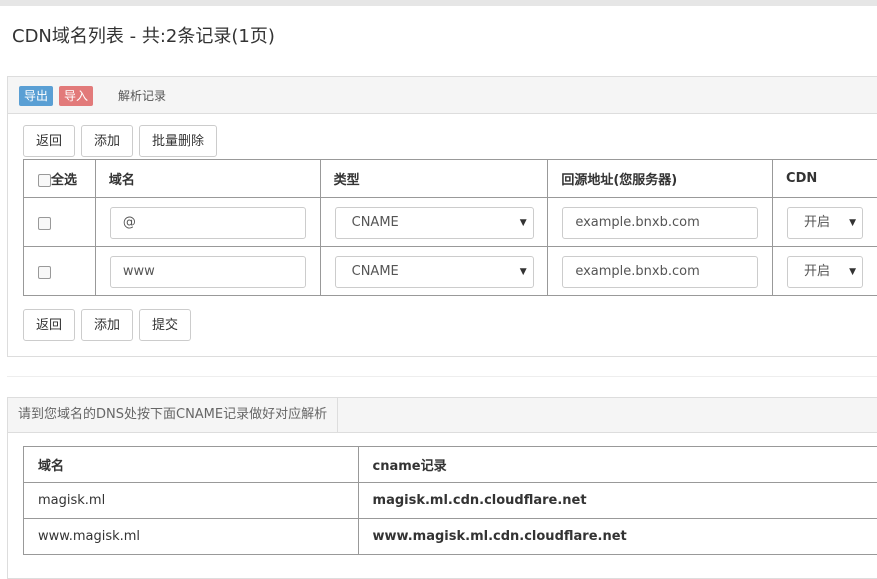 This screenshot has width=877, height=579. I want to click on cname-domain-column-header: 域名, so click(191, 465).